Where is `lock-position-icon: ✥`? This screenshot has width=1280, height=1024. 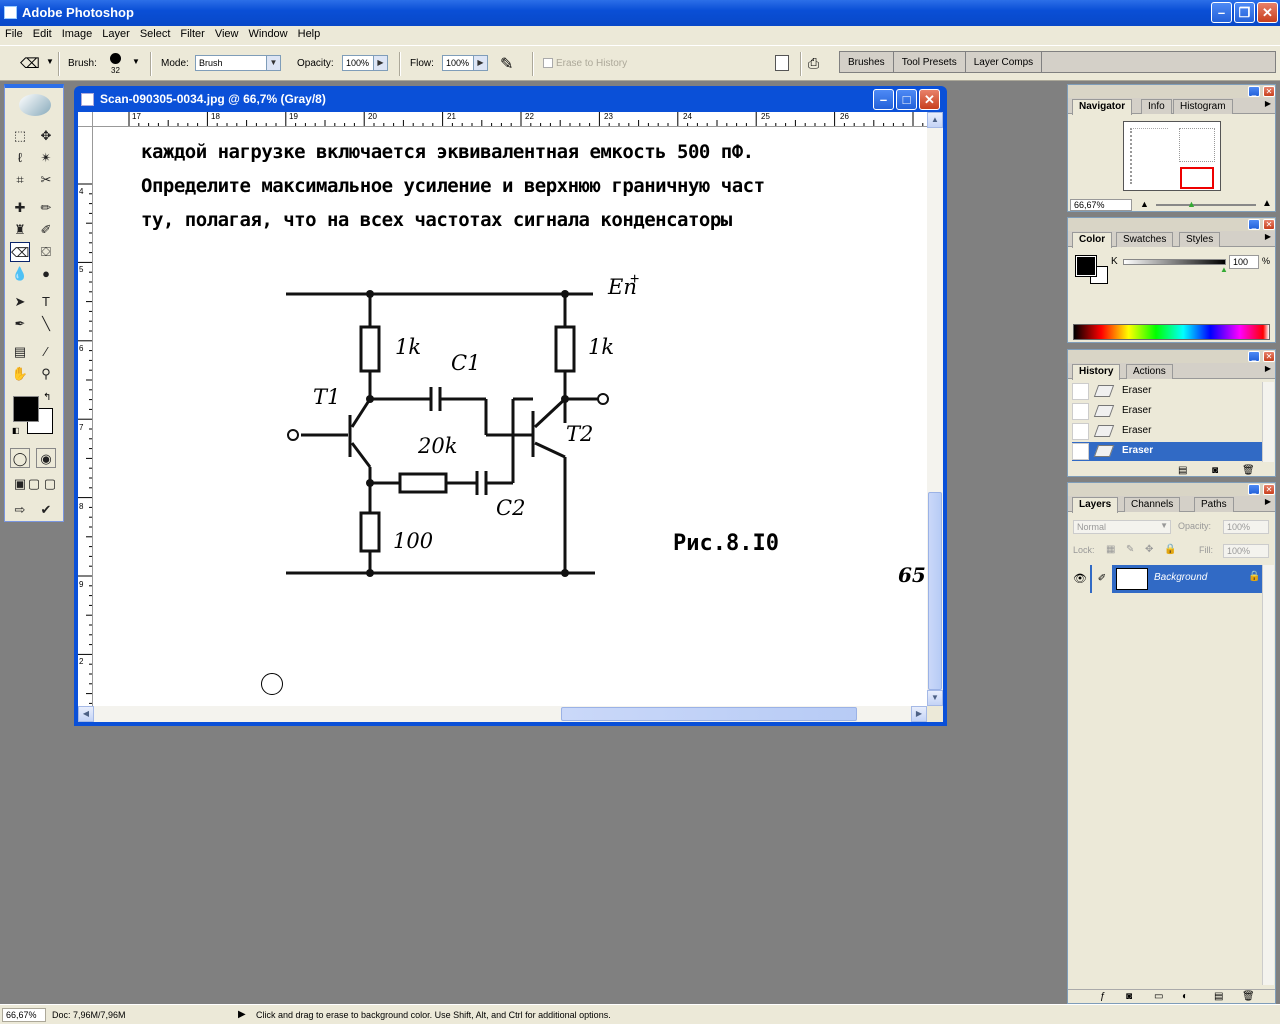
lock-position-icon: ✥ is located at coordinates (1149, 549).